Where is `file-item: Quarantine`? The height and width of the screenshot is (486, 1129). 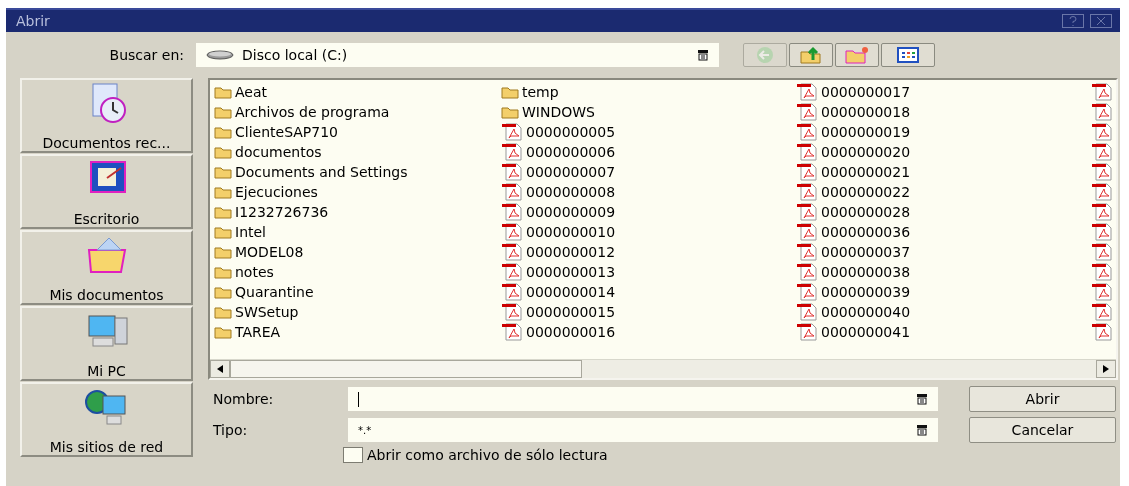
file-item: Quarantine is located at coordinates (274, 292).